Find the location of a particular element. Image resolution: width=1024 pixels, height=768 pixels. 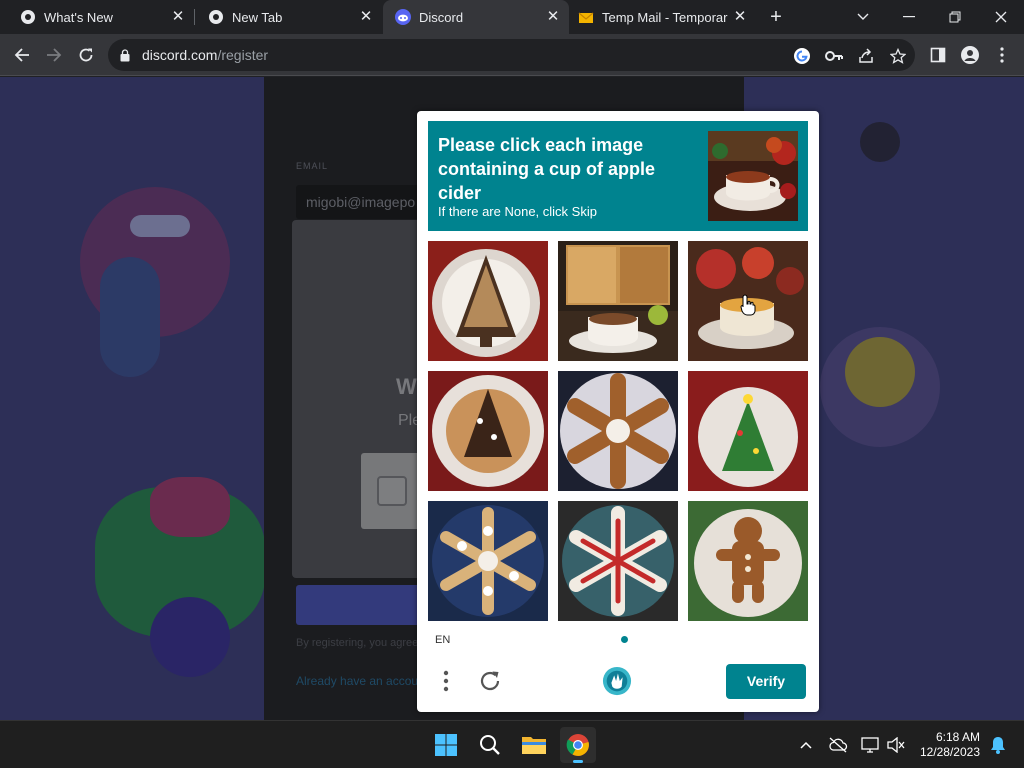

hand-cursor-icon is located at coordinates (748, 305).